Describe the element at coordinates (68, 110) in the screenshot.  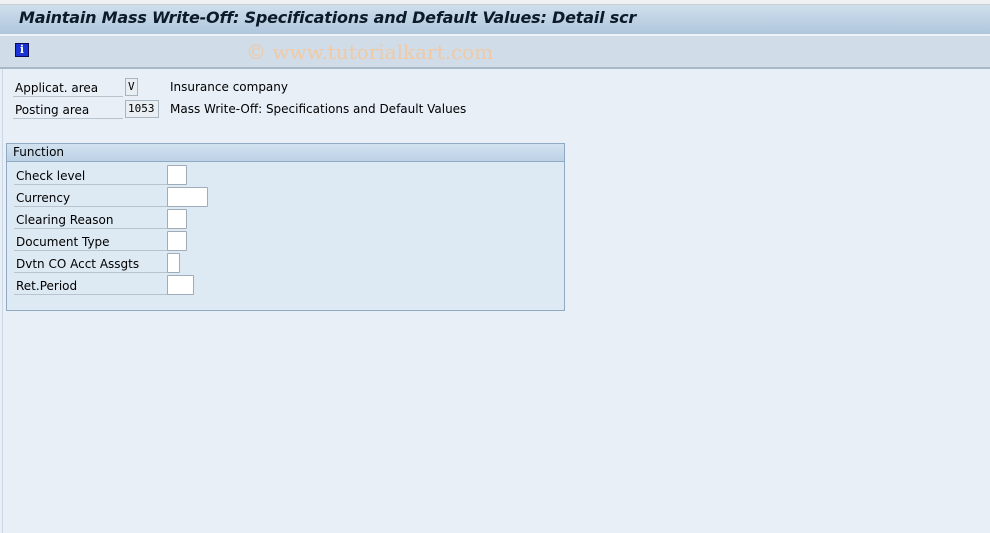
I see `posting-area-label: Posting area` at that location.